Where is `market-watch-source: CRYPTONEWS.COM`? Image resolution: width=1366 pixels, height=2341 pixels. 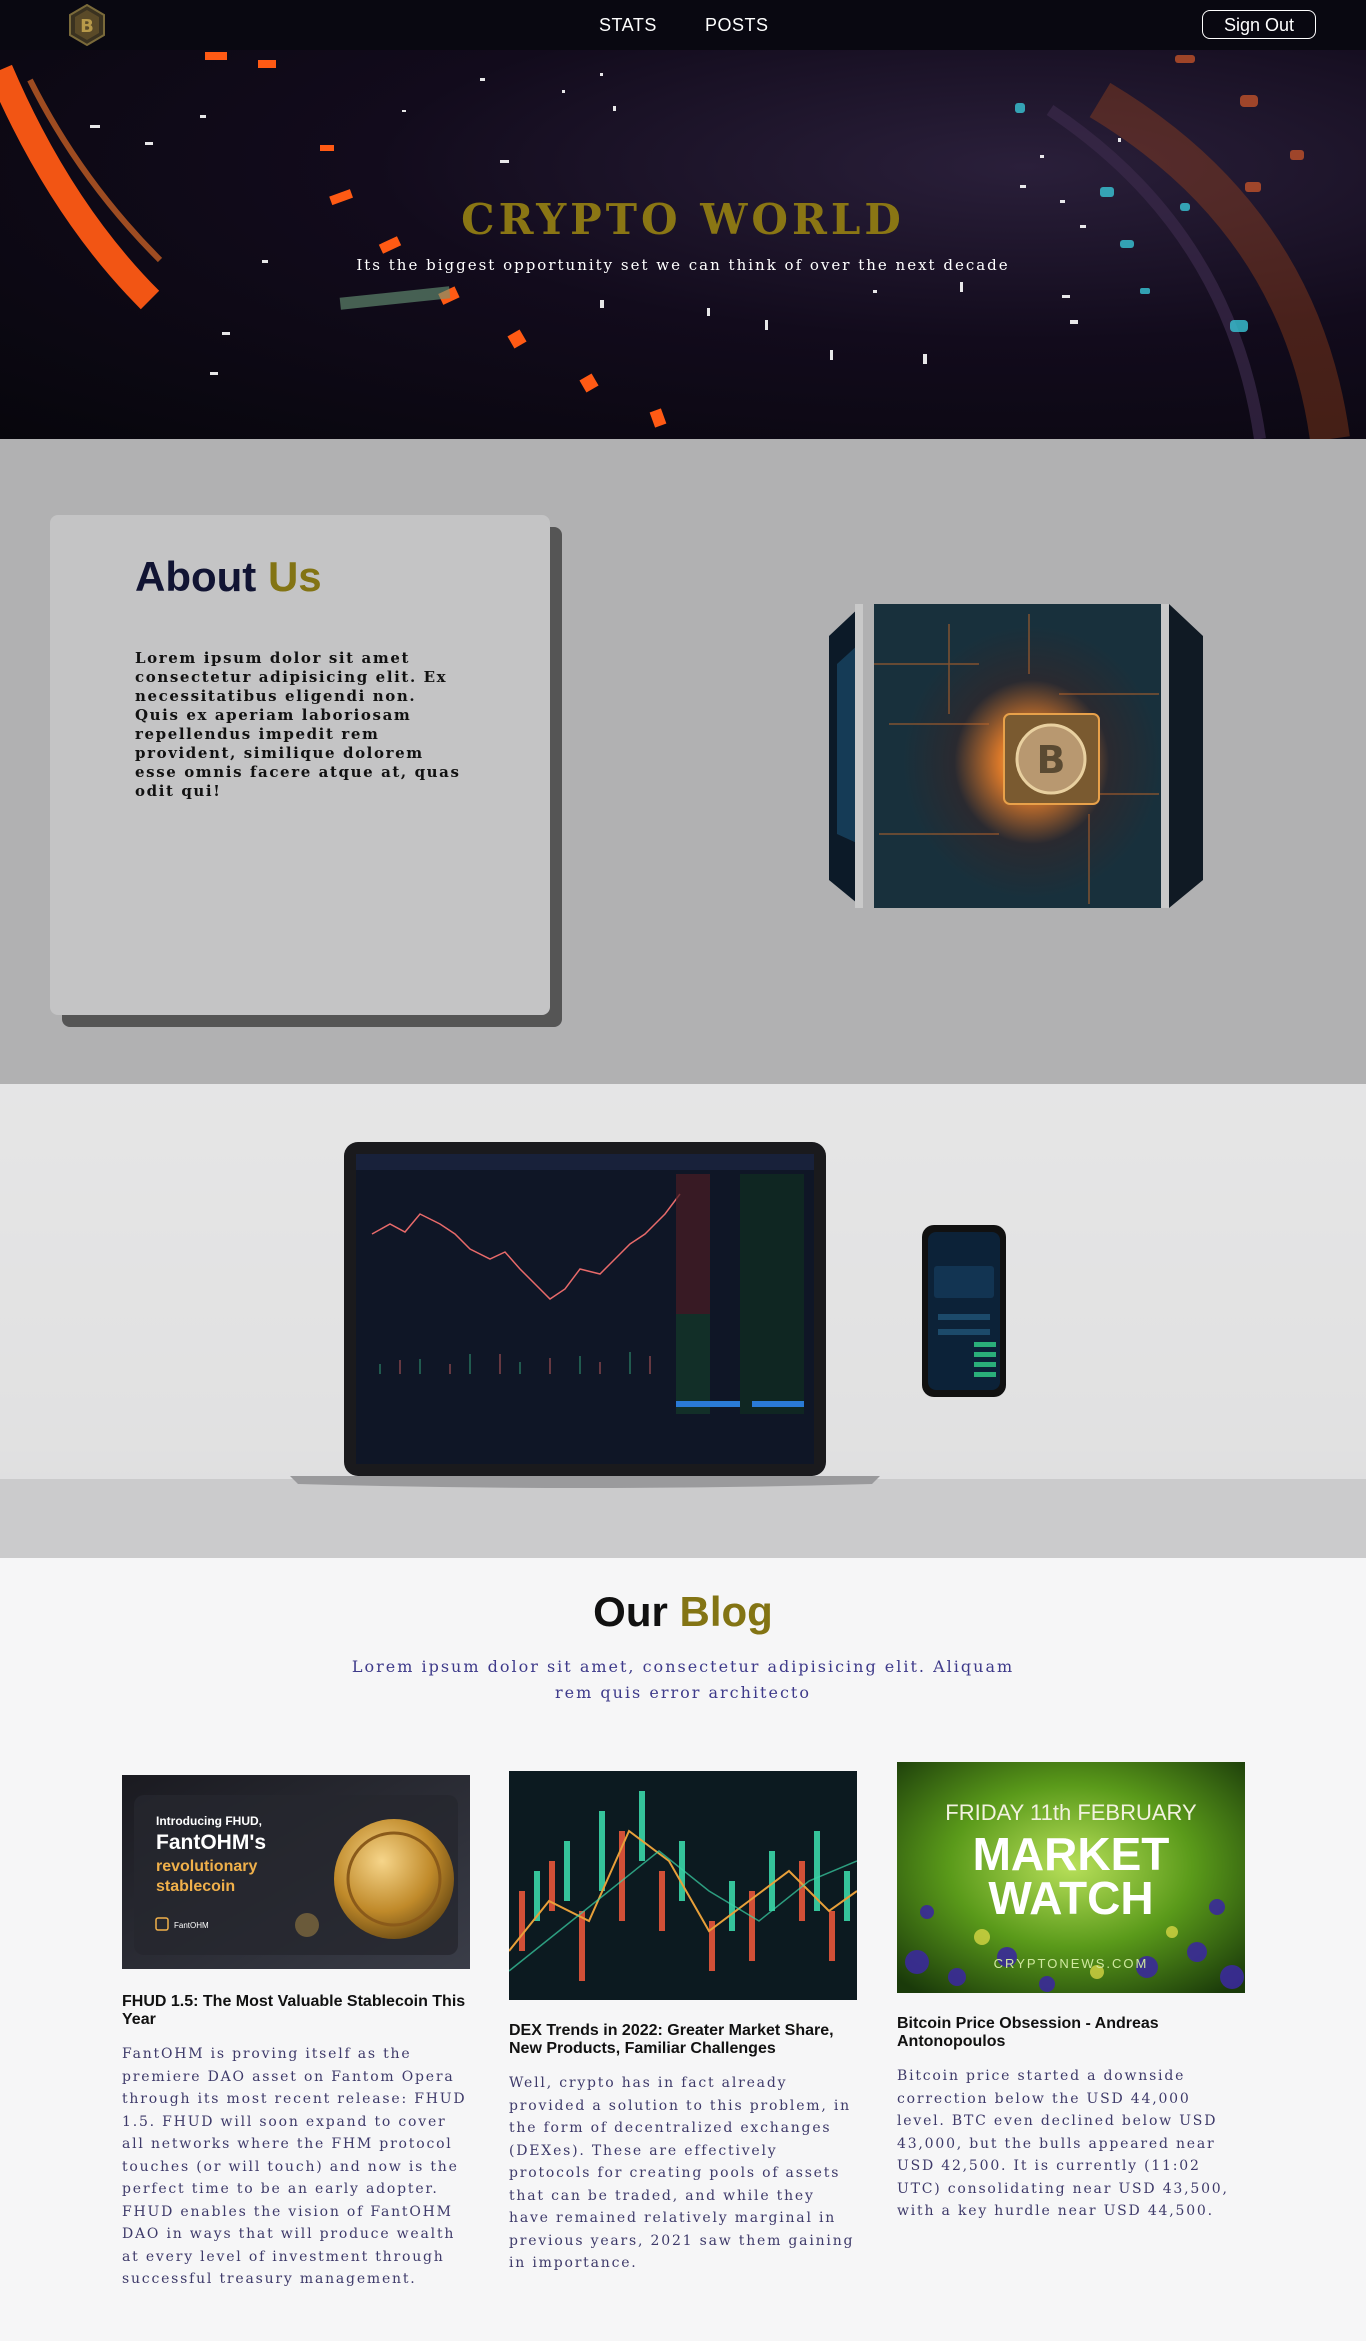 market-watch-source: CRYPTONEWS.COM is located at coordinates (1071, 1963).